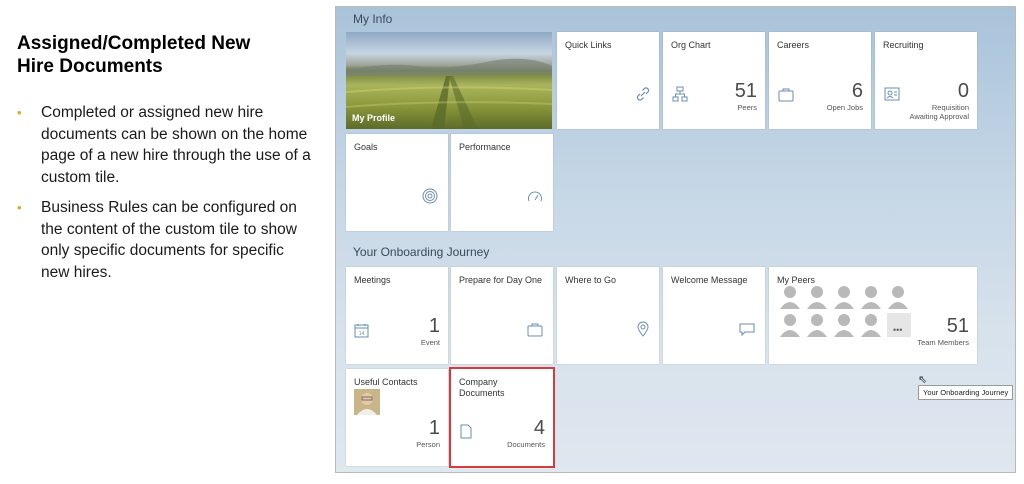 Image resolution: width=1024 pixels, height=484 pixels. What do you see at coordinates (820, 80) in the screenshot?
I see `careers-tile: Careers 6 Open Jobs` at bounding box center [820, 80].